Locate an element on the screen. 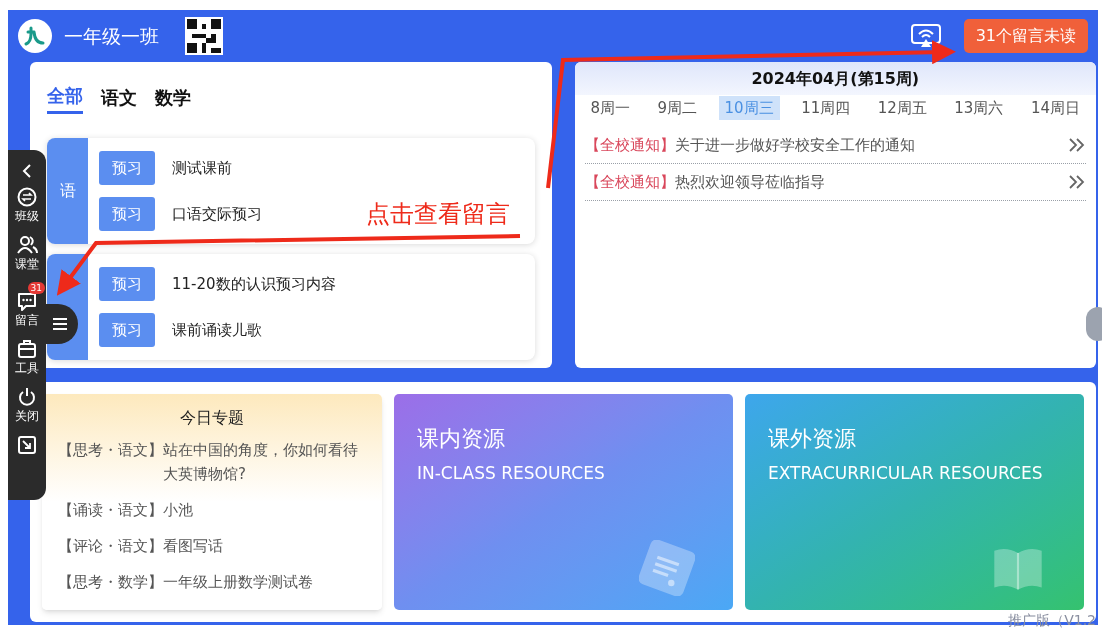 This screenshot has width=1102, height=632. day-tab: 14周日 is located at coordinates (1055, 108).